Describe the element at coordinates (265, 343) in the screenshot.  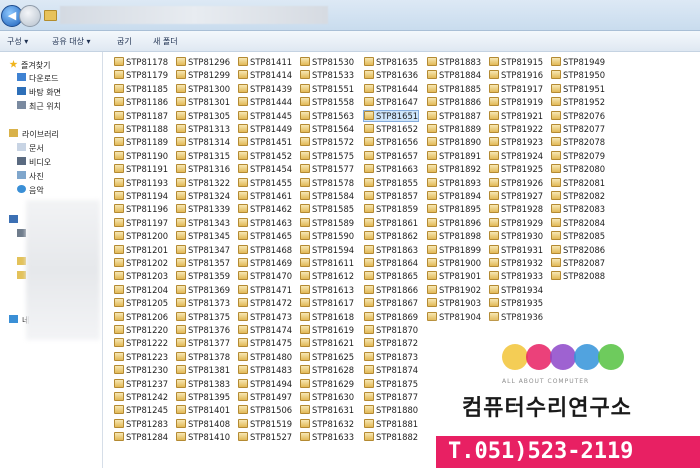
I see `file-item: STP81475` at that location.